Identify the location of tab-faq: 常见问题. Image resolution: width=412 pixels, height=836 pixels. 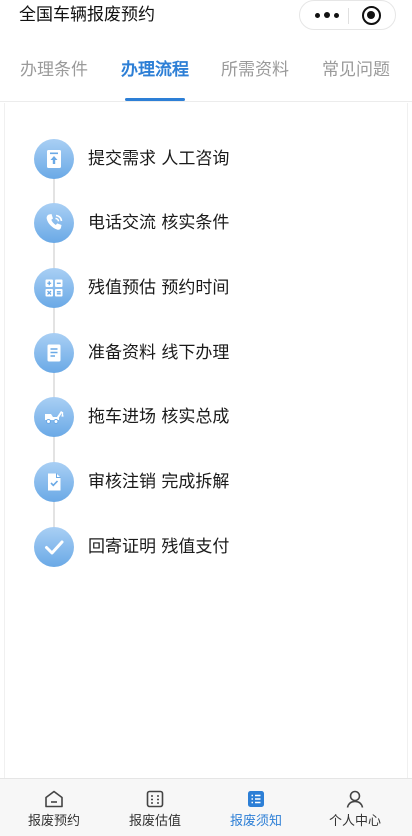
(356, 80).